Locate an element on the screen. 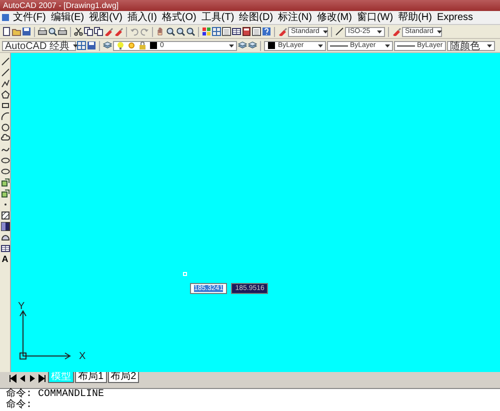 Image resolution: width=500 pixels, height=411 pixels. menu-item: 格式(O) is located at coordinates (179, 18).